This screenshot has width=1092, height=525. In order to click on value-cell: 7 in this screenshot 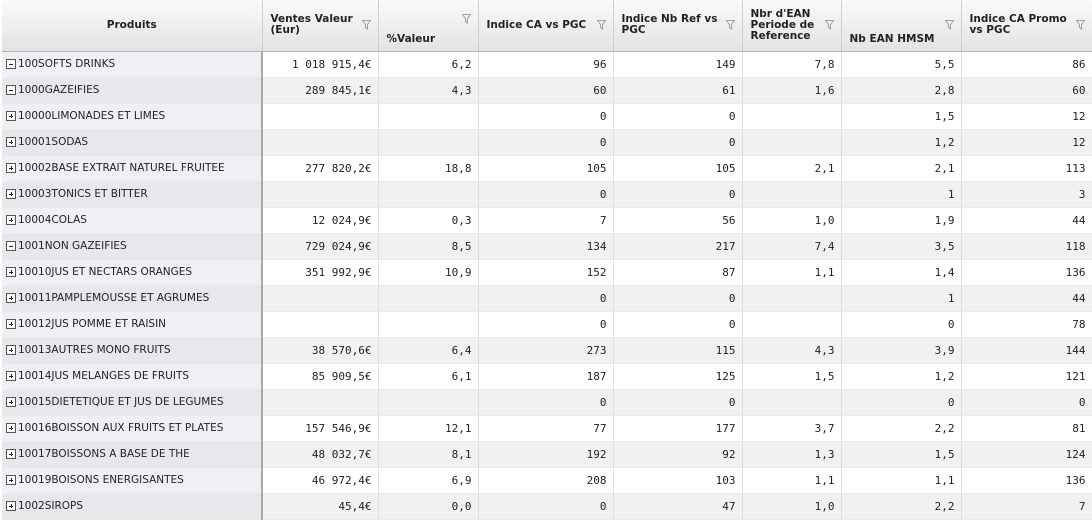, I will do `click(1026, 506)`.